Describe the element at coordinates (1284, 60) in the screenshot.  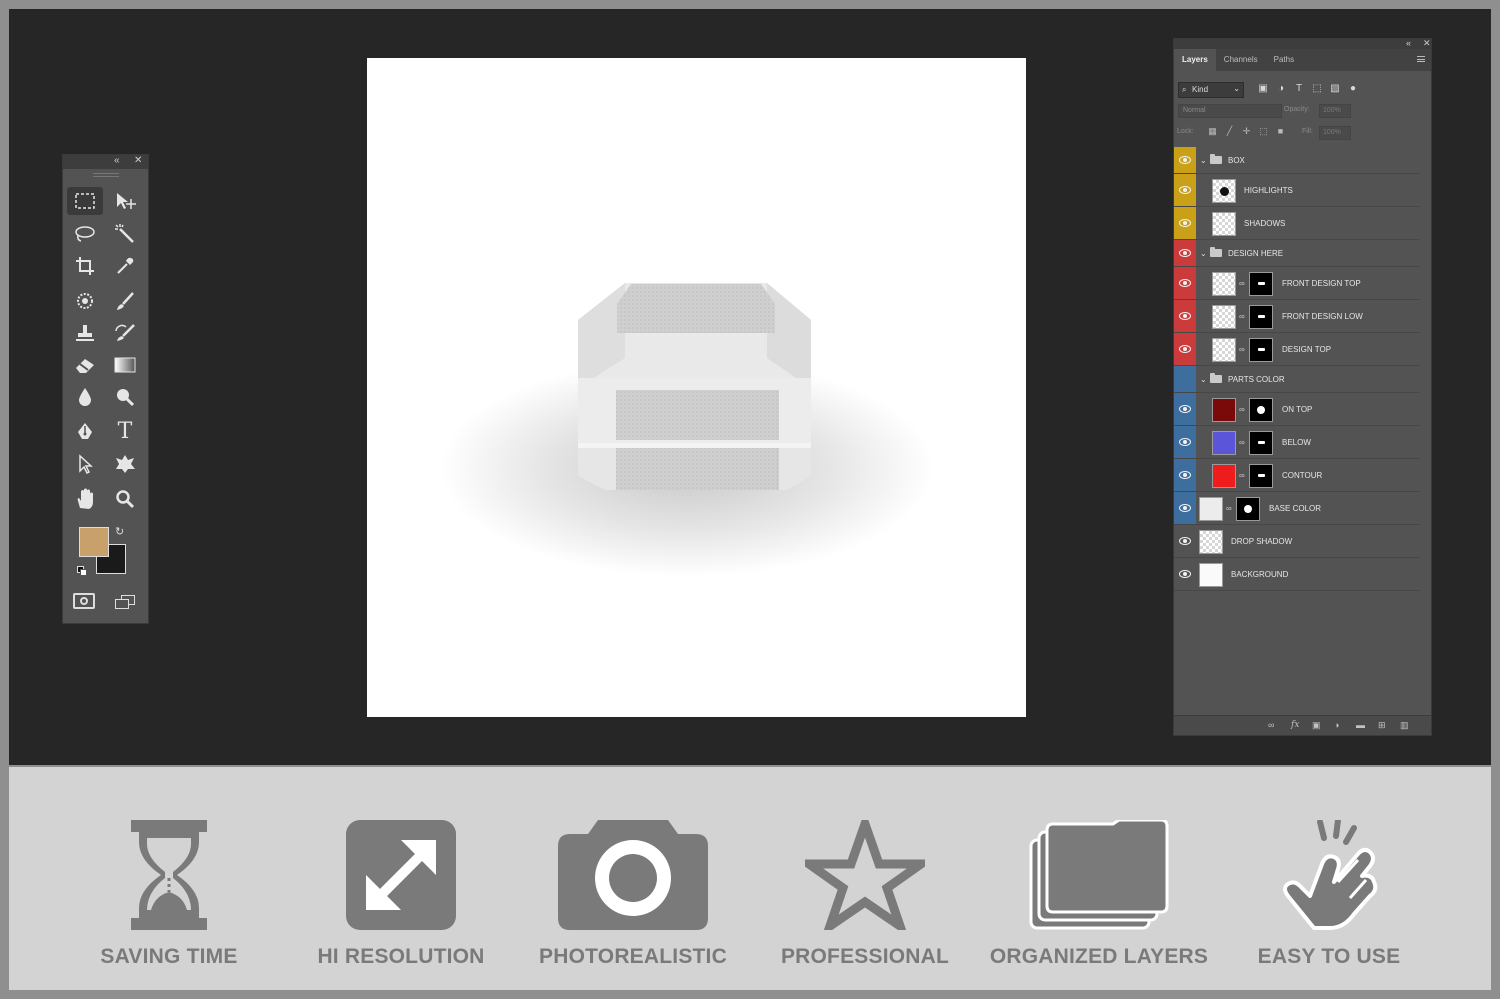
I see `tab-paths: Paths` at that location.